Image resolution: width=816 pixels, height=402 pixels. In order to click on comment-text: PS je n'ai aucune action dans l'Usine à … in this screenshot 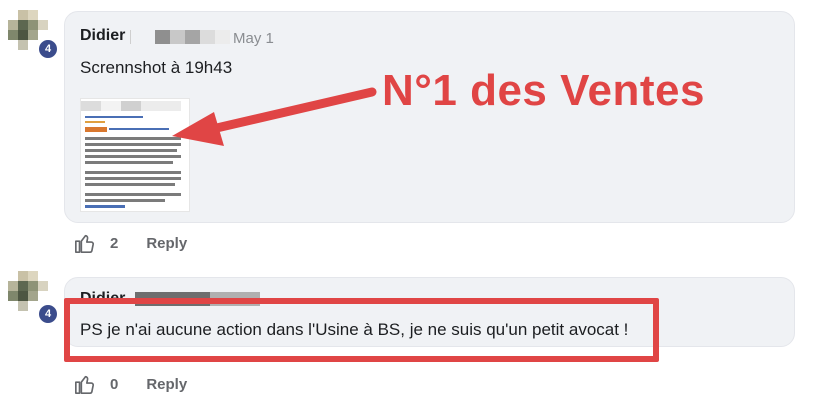, I will do `click(354, 329)`.